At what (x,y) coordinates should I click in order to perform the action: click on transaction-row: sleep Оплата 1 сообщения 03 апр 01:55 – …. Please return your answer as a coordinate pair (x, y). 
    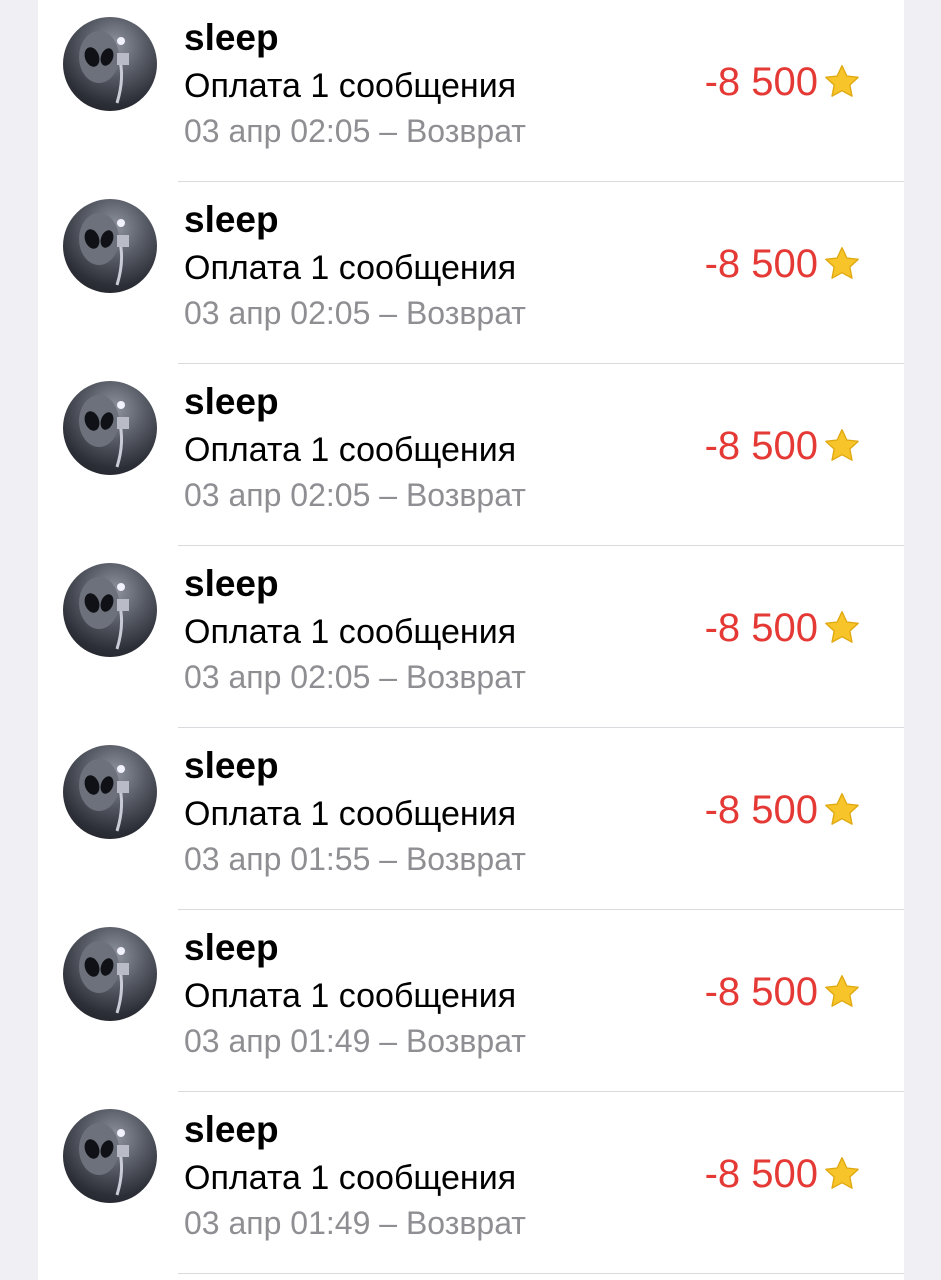
    Looking at the image, I should click on (471, 819).